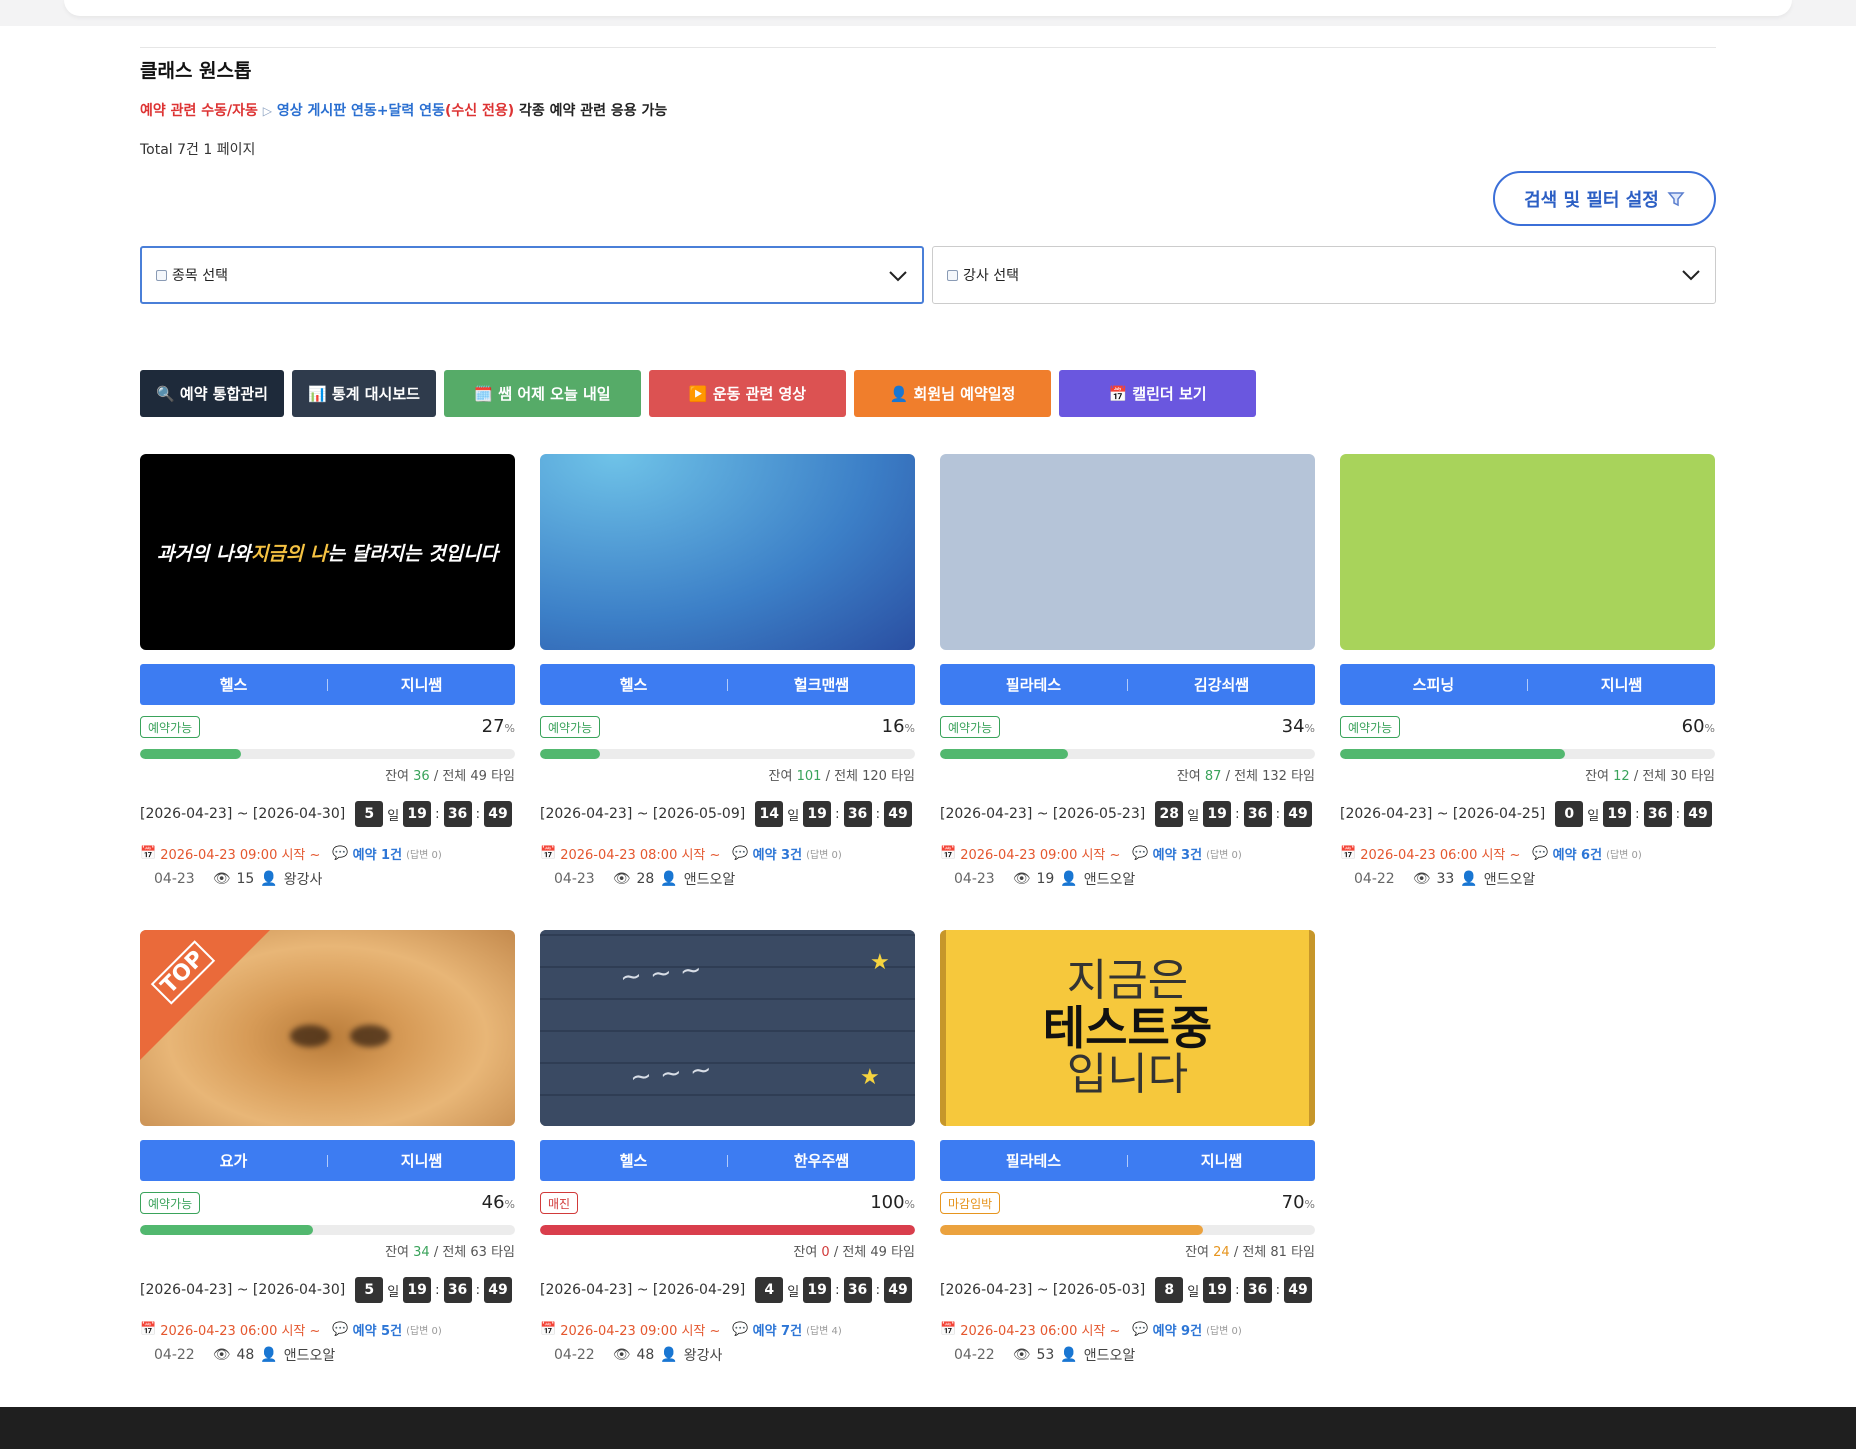  What do you see at coordinates (952, 393) in the screenshot?
I see `member-schedule-button: 👤 회원님 예약일정` at bounding box center [952, 393].